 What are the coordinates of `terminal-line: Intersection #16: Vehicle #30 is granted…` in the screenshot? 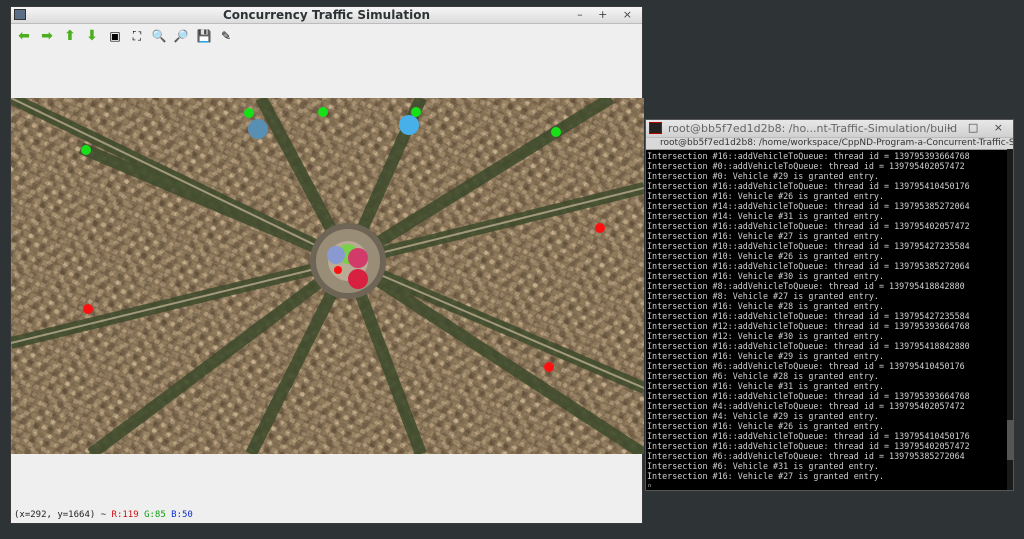 It's located at (765, 276).